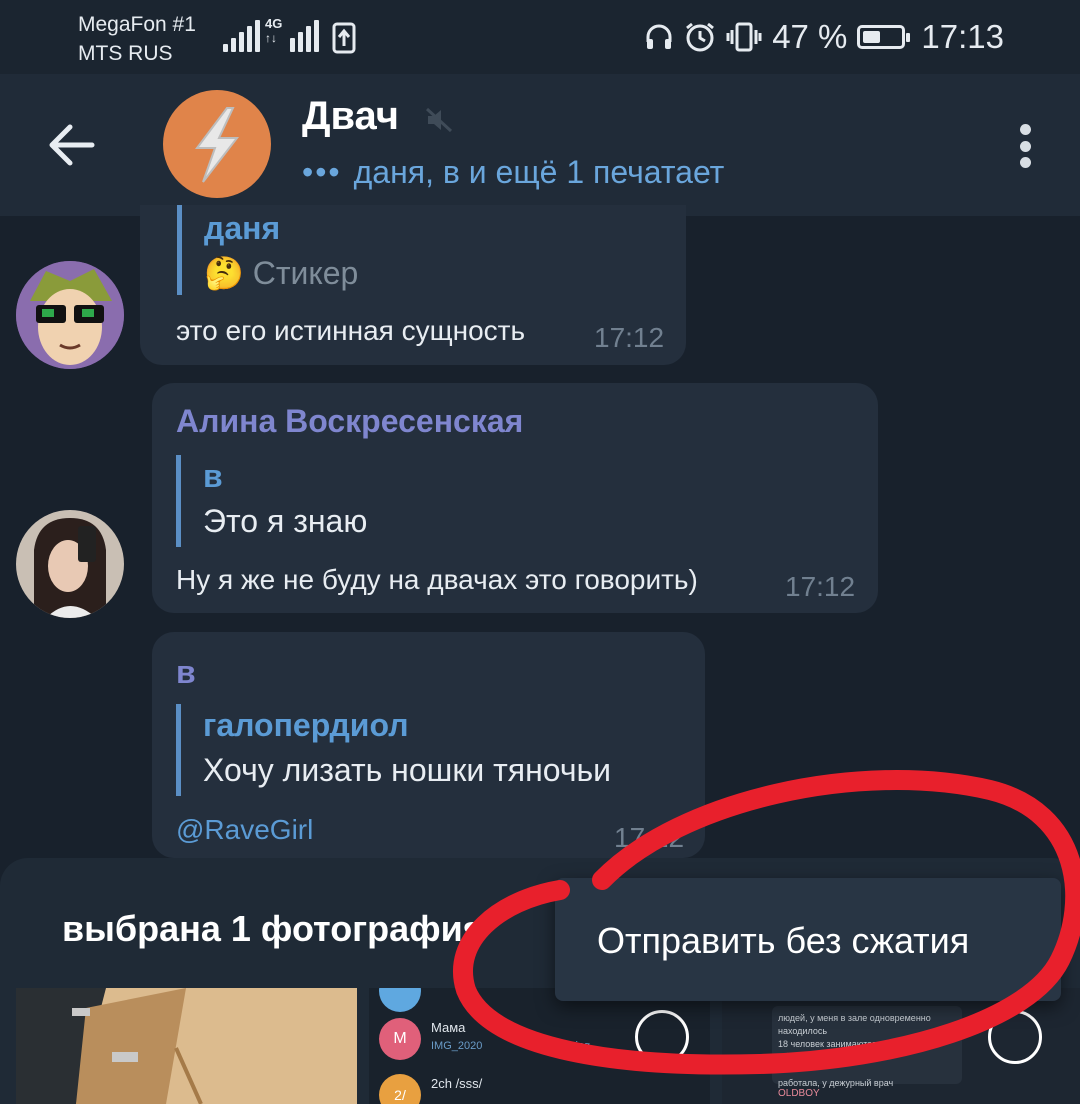 The height and width of the screenshot is (1104, 1080). I want to click on reply-sender: даня, so click(242, 228).